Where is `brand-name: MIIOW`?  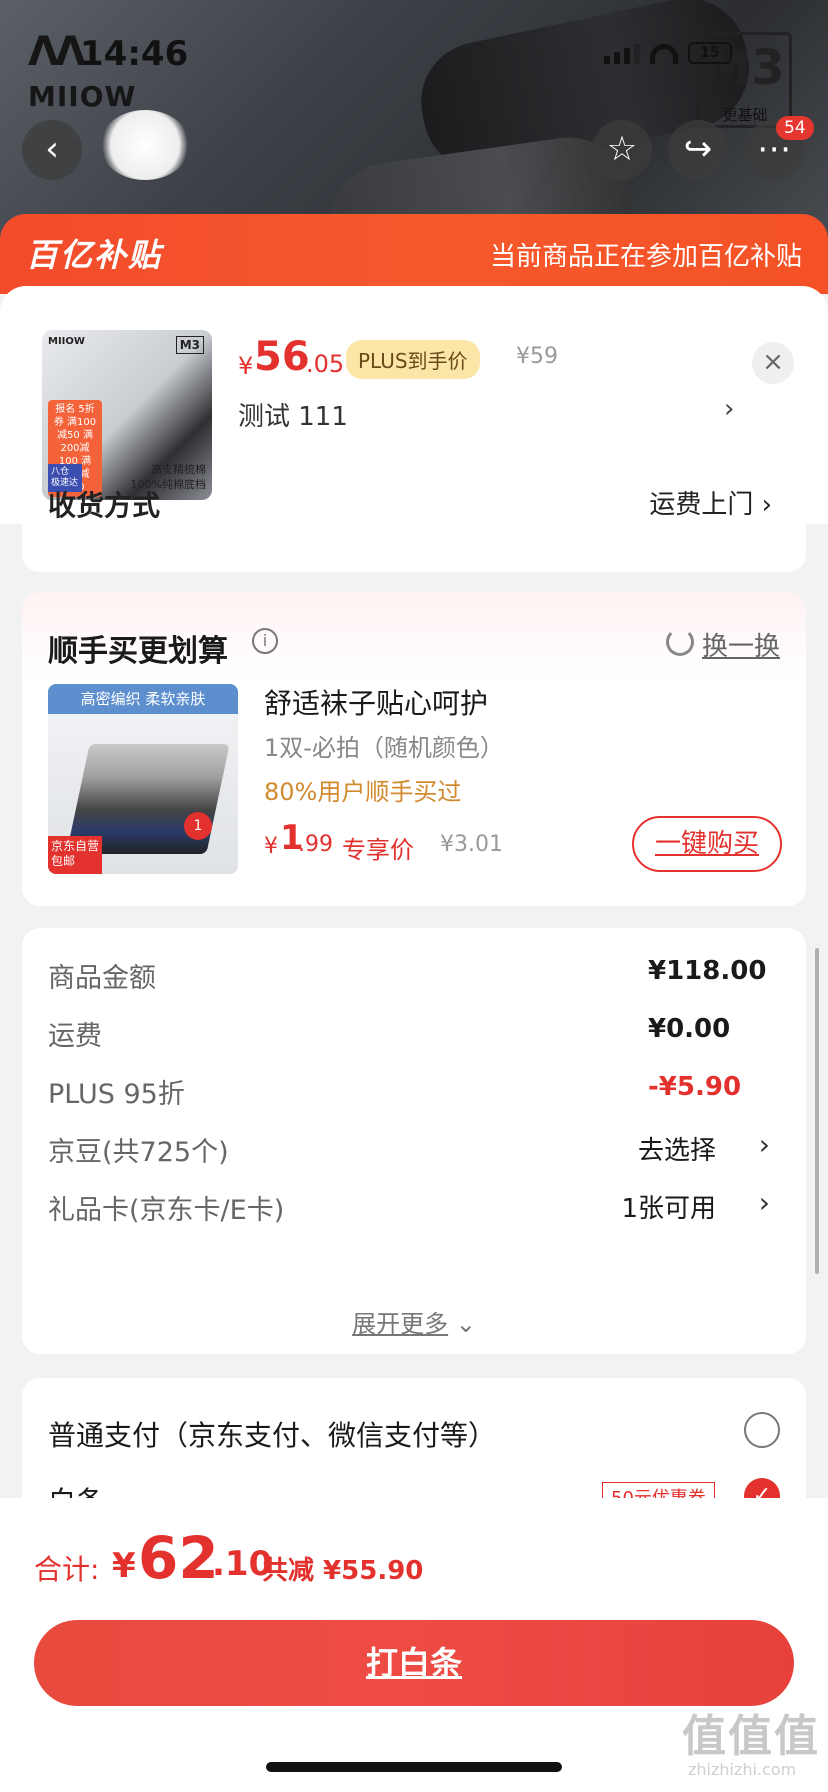 brand-name: MIIOW is located at coordinates (82, 96).